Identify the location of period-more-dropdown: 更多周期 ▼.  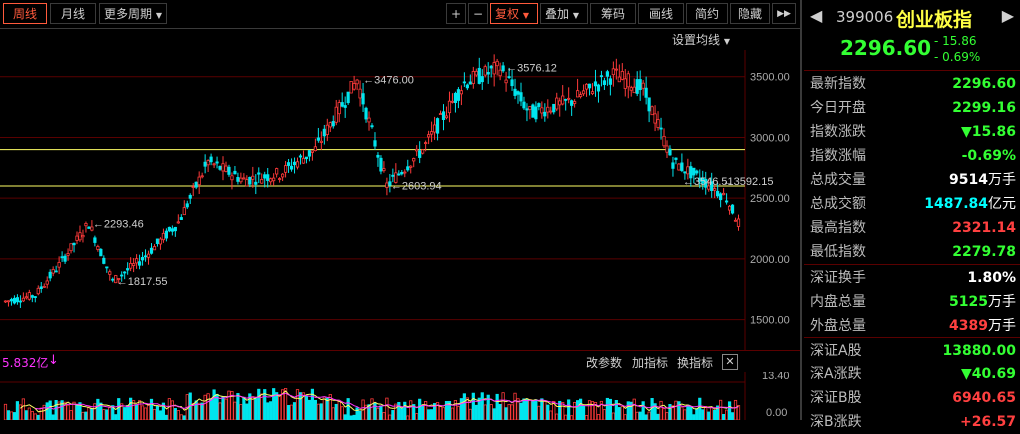
(133, 13).